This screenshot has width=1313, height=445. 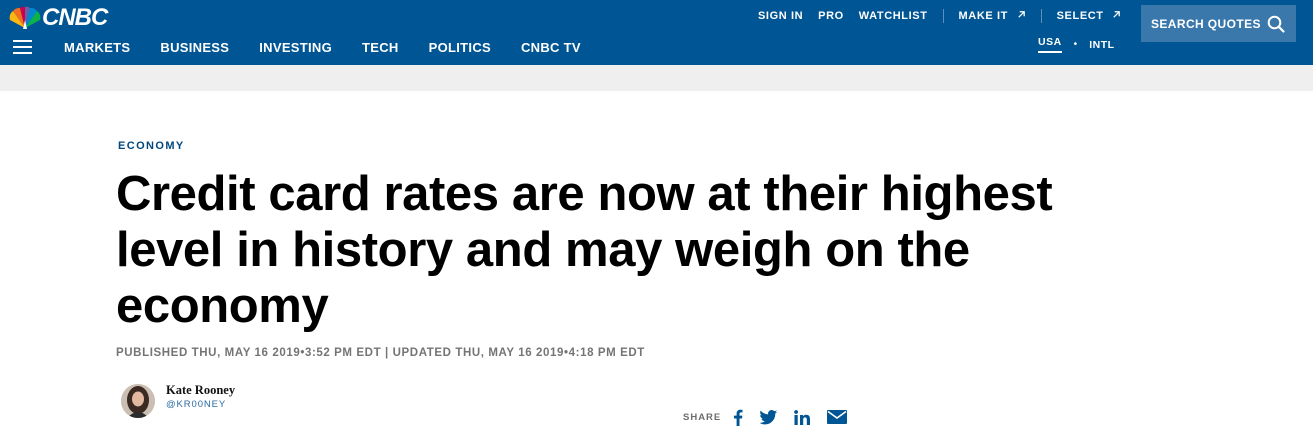 I want to click on nav-item-tech: TECH, so click(x=380, y=48).